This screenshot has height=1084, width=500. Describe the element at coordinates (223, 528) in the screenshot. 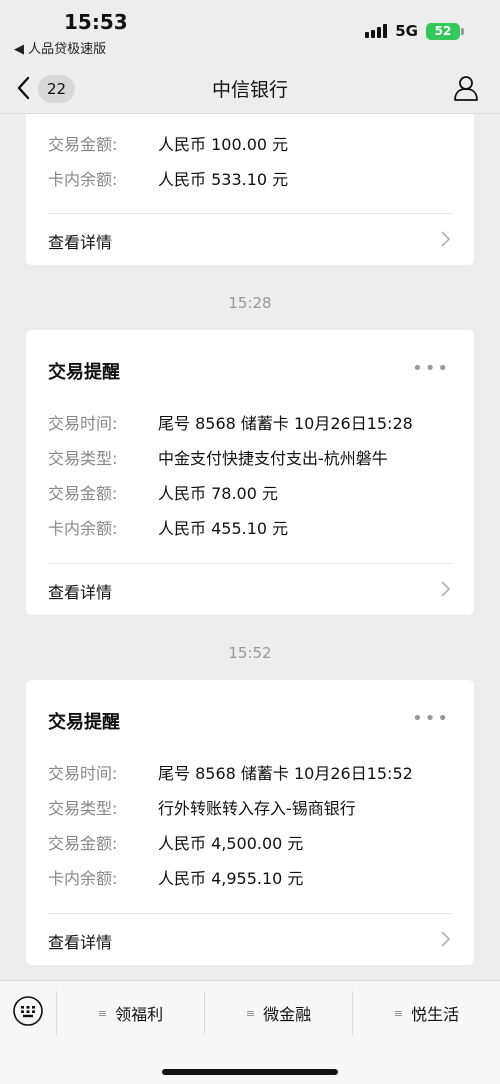

I see `row-value: 人民币 455.10 元` at that location.